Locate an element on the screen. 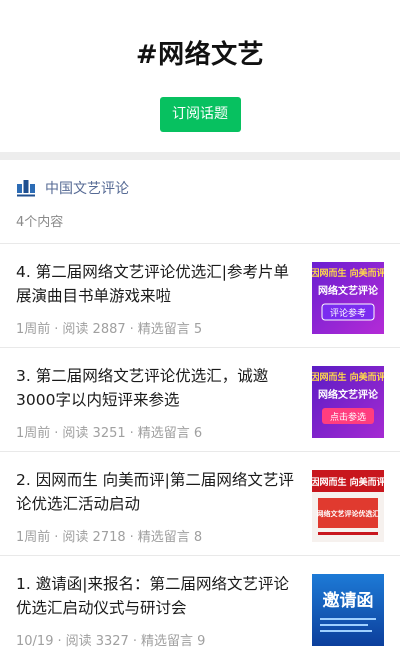 This screenshot has height=667, width=400. topic-title: #网络文艺 is located at coordinates (200, 55).